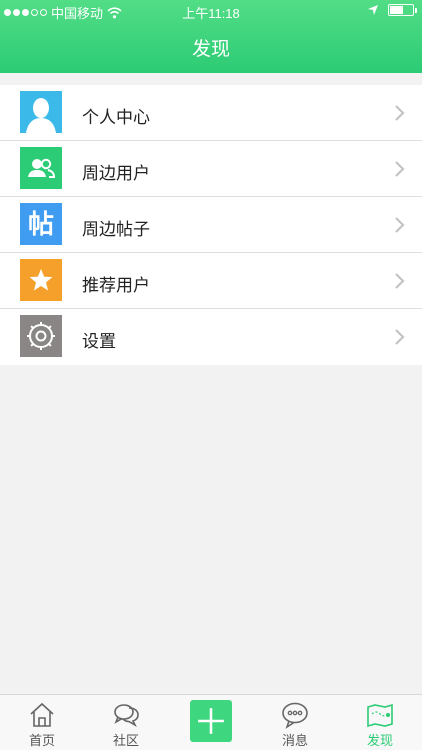 The width and height of the screenshot is (422, 750). I want to click on menu-item-label: 周边用户, so click(116, 173).